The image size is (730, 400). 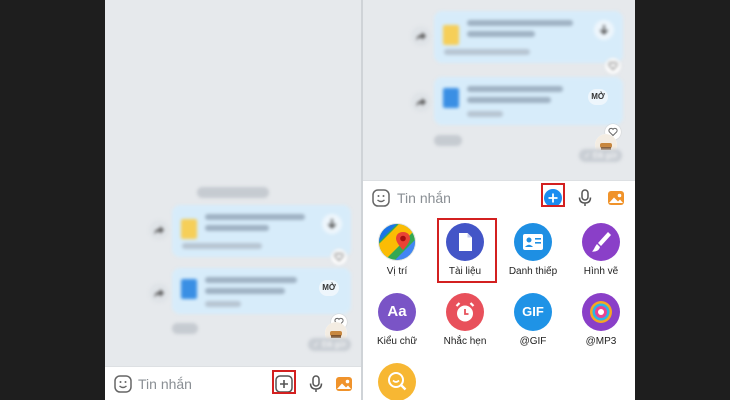 I want to click on app-location: Vị trí, so click(x=397, y=250).